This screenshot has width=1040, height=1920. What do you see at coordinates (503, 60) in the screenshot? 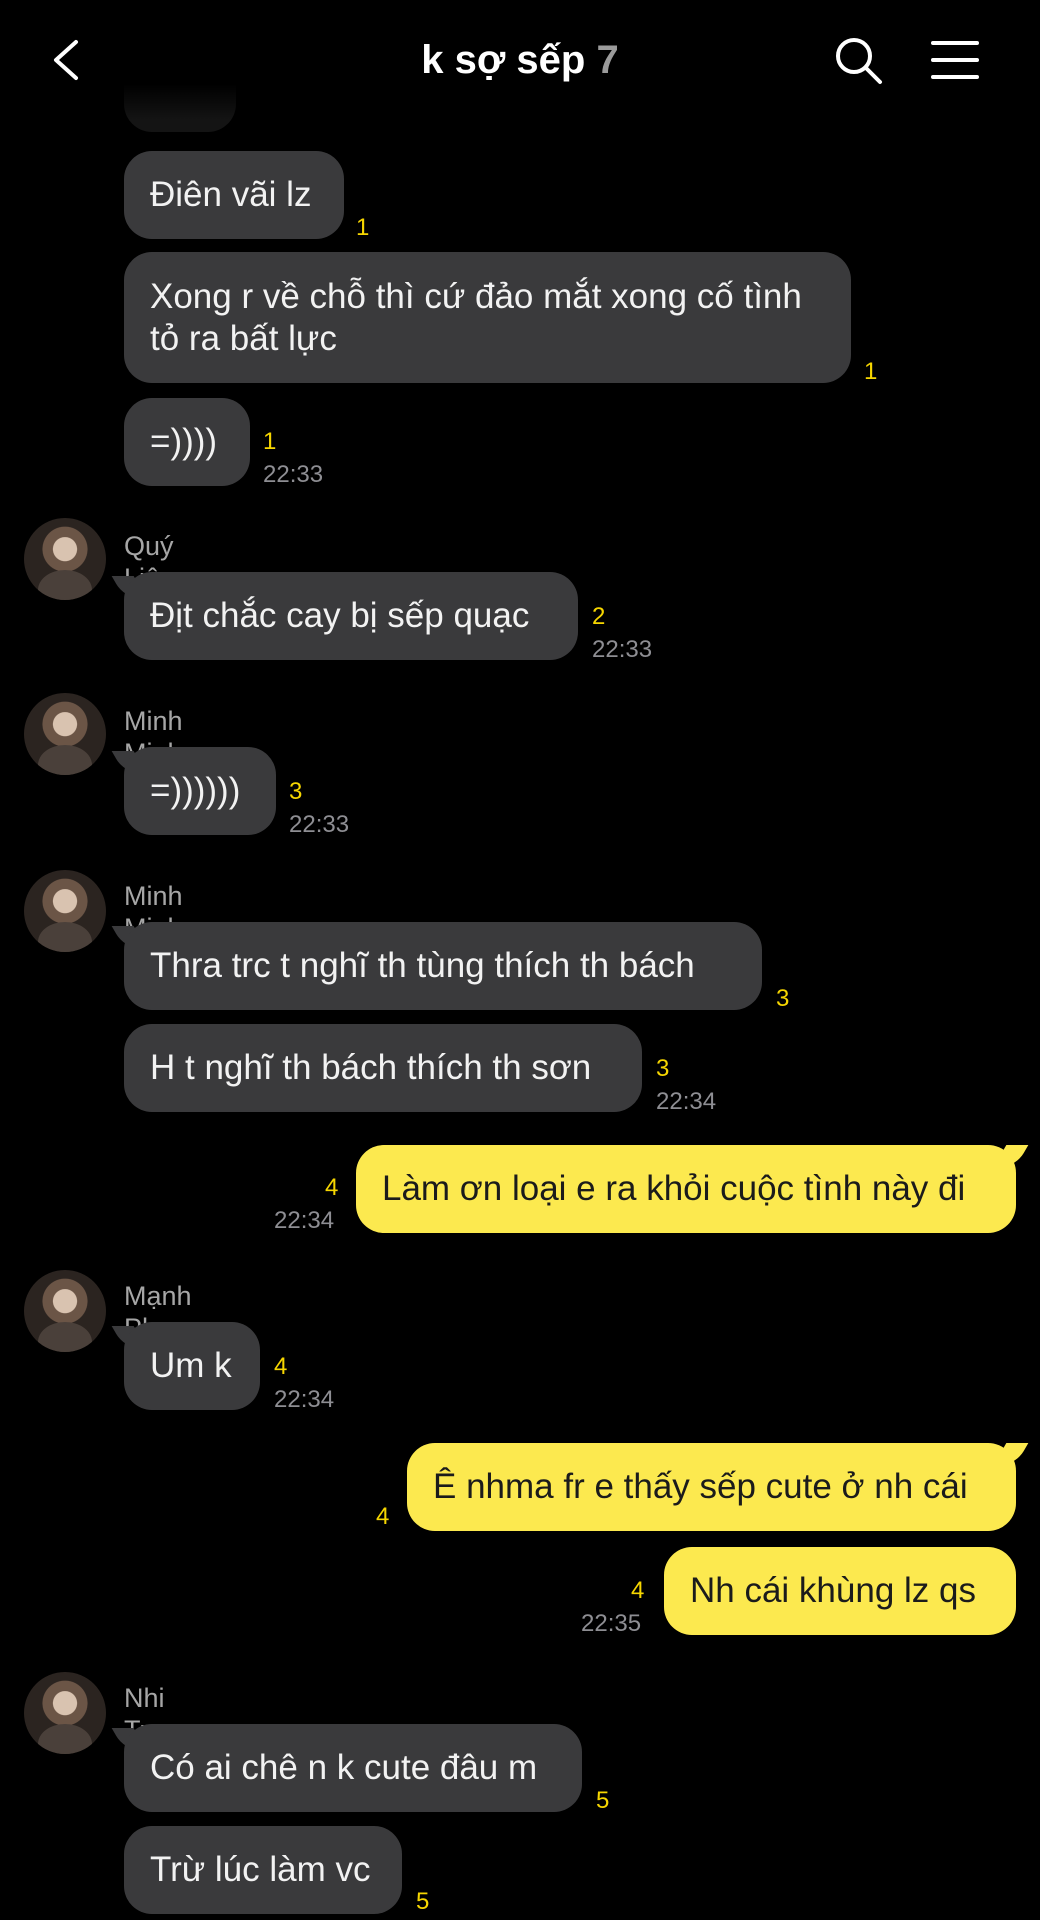
I see `group-name: k sợ sếp` at bounding box center [503, 60].